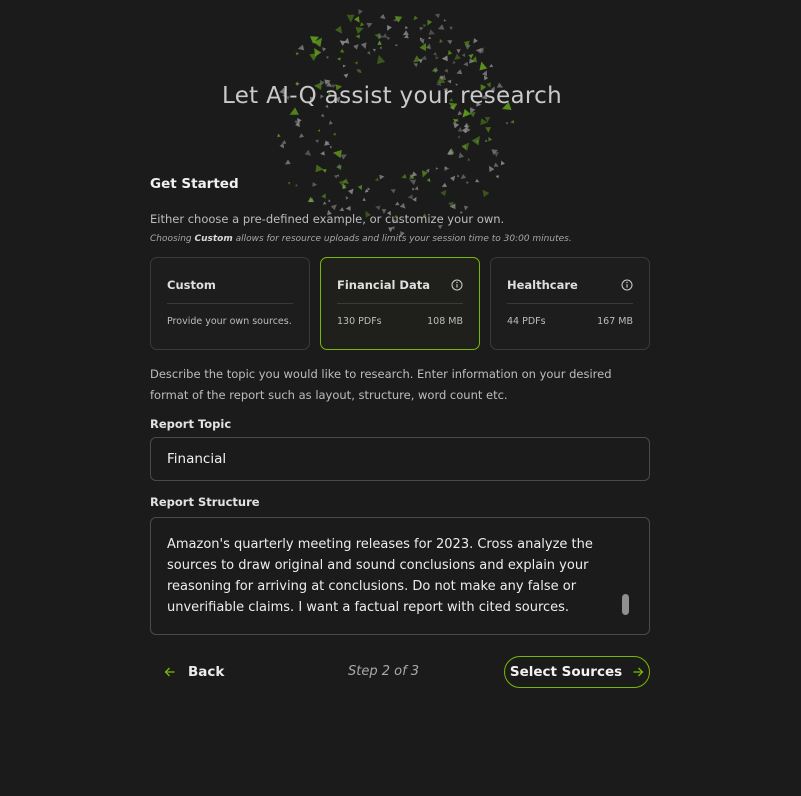 Image resolution: width=801 pixels, height=796 pixels. I want to click on card-financial-data: Financial Data 130 PDFs 108 MB, so click(400, 303).